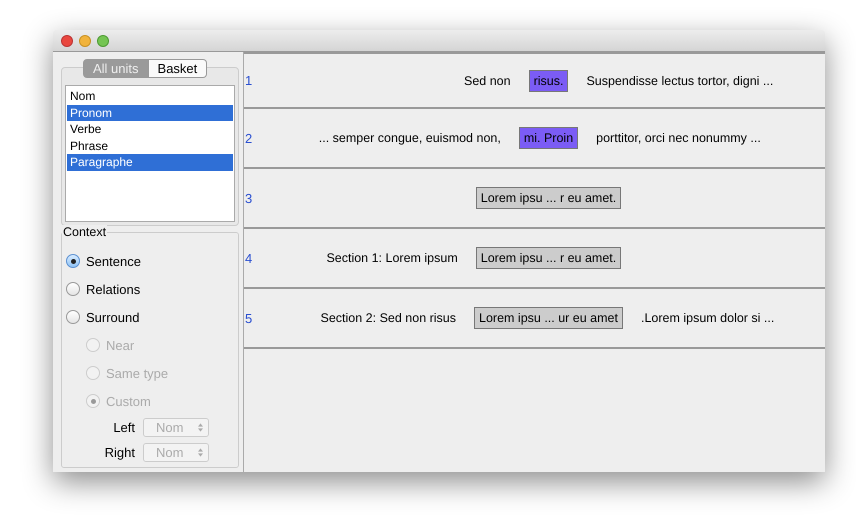  What do you see at coordinates (548, 81) in the screenshot?
I see `match-highlight: risus.` at bounding box center [548, 81].